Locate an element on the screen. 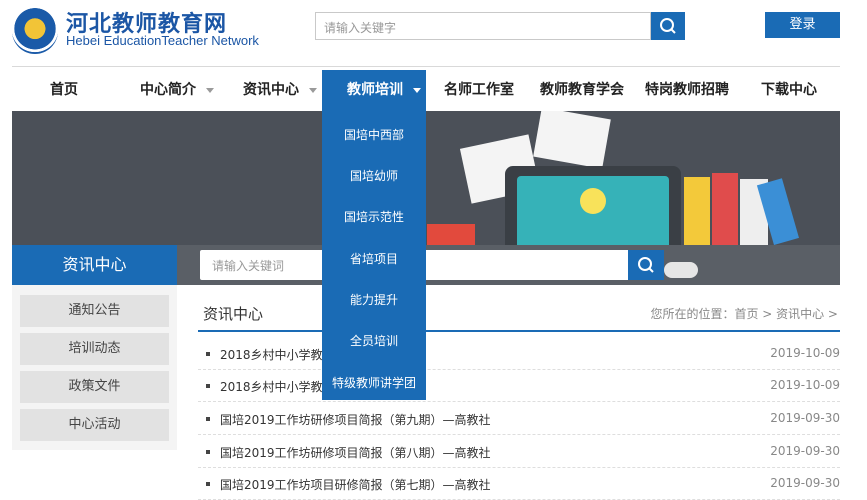  dropdown-item-guopei-preschool: 国培幼师 is located at coordinates (374, 175).